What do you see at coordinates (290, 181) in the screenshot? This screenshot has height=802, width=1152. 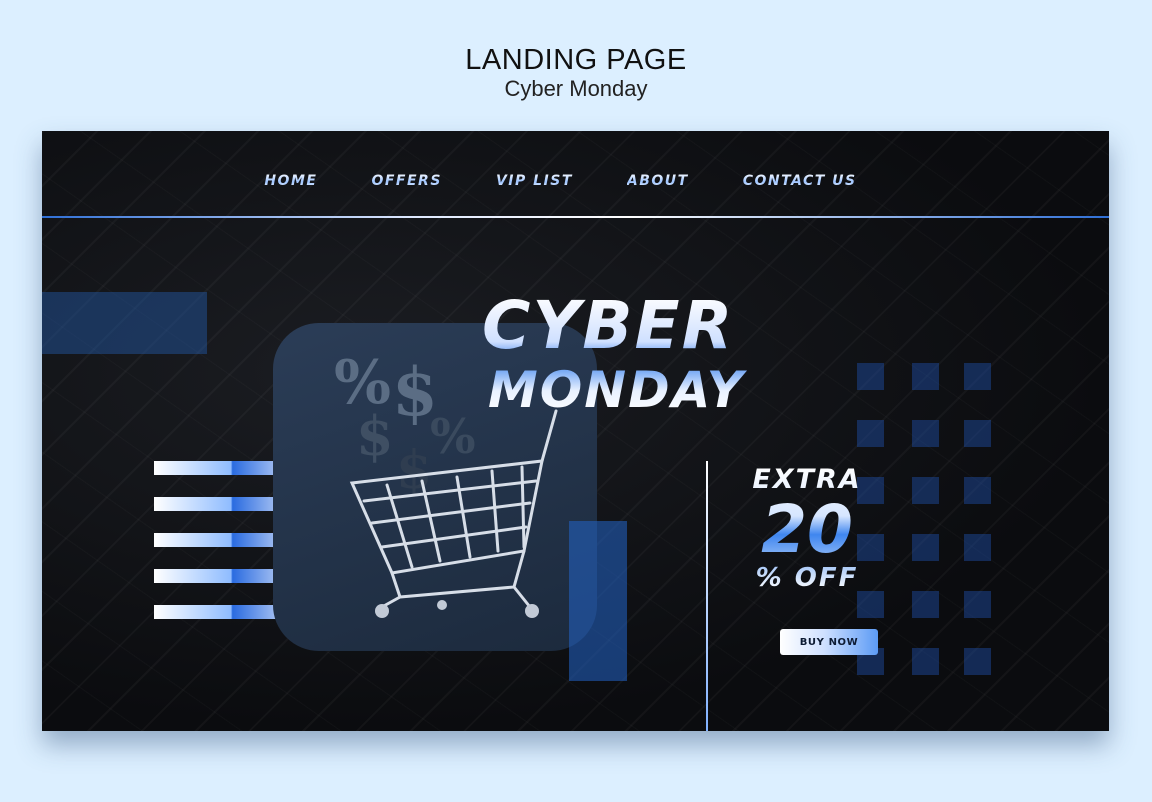 I see `nav-home: HOME` at bounding box center [290, 181].